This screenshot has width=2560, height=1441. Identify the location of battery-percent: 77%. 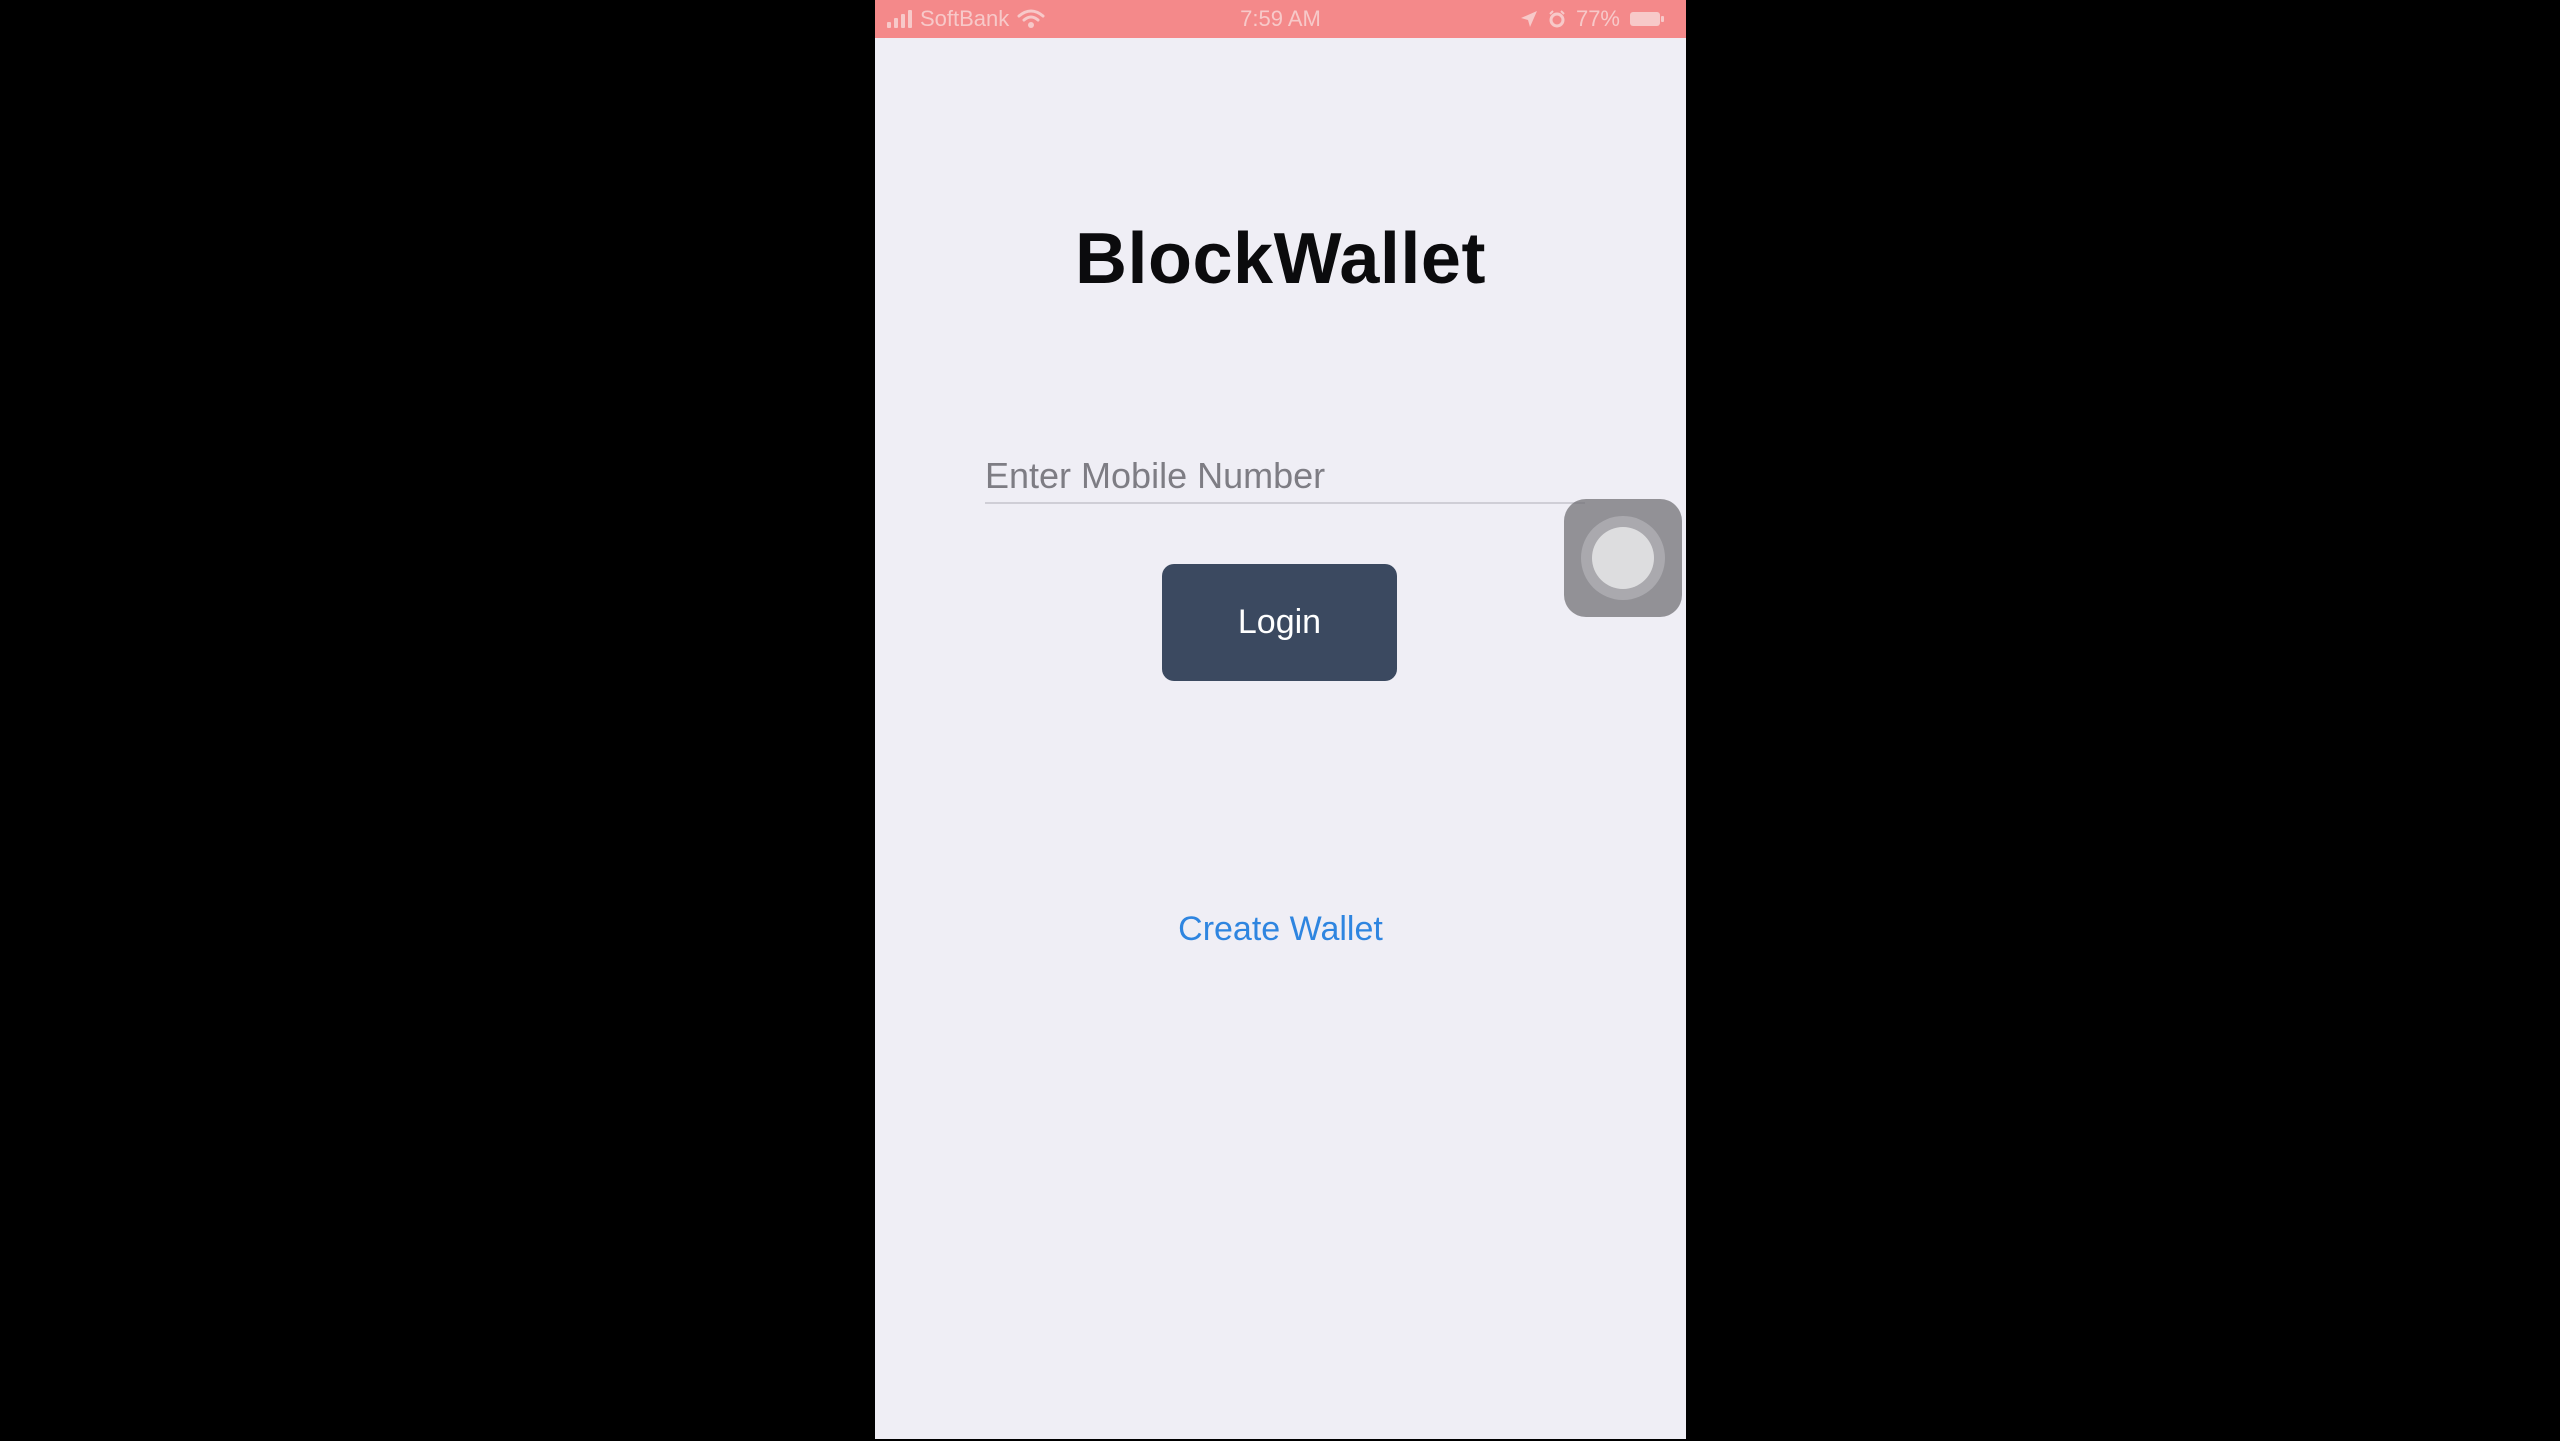
(1597, 18).